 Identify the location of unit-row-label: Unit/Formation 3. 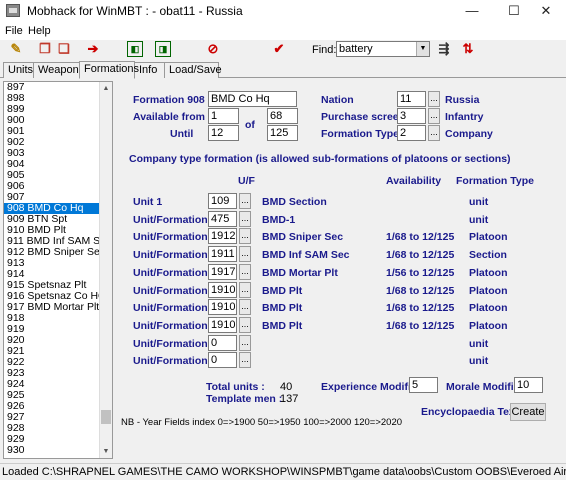
(175, 237).